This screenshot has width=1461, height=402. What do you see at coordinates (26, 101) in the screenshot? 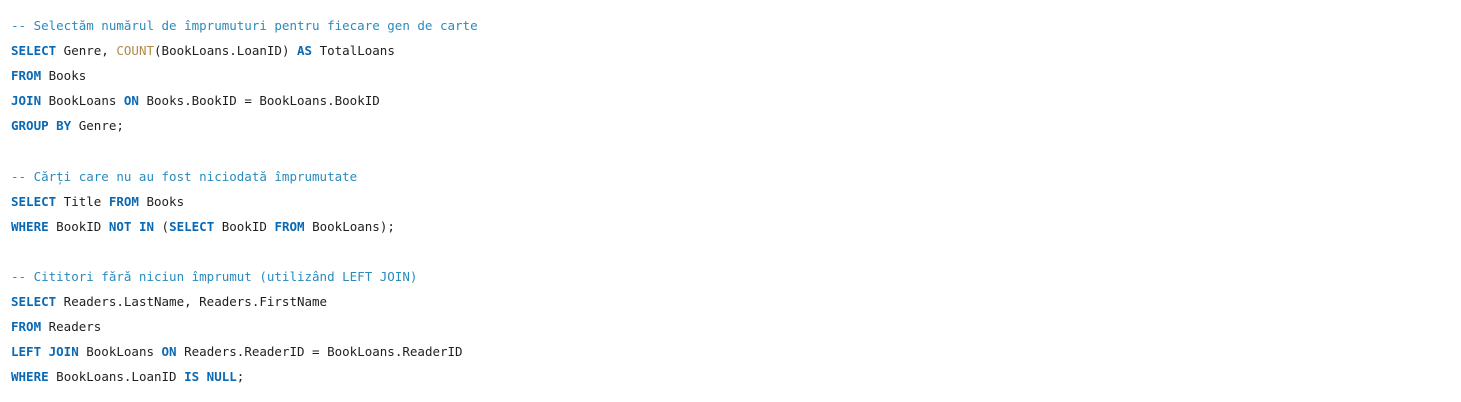
I see `sql-keyword: JOIN` at bounding box center [26, 101].